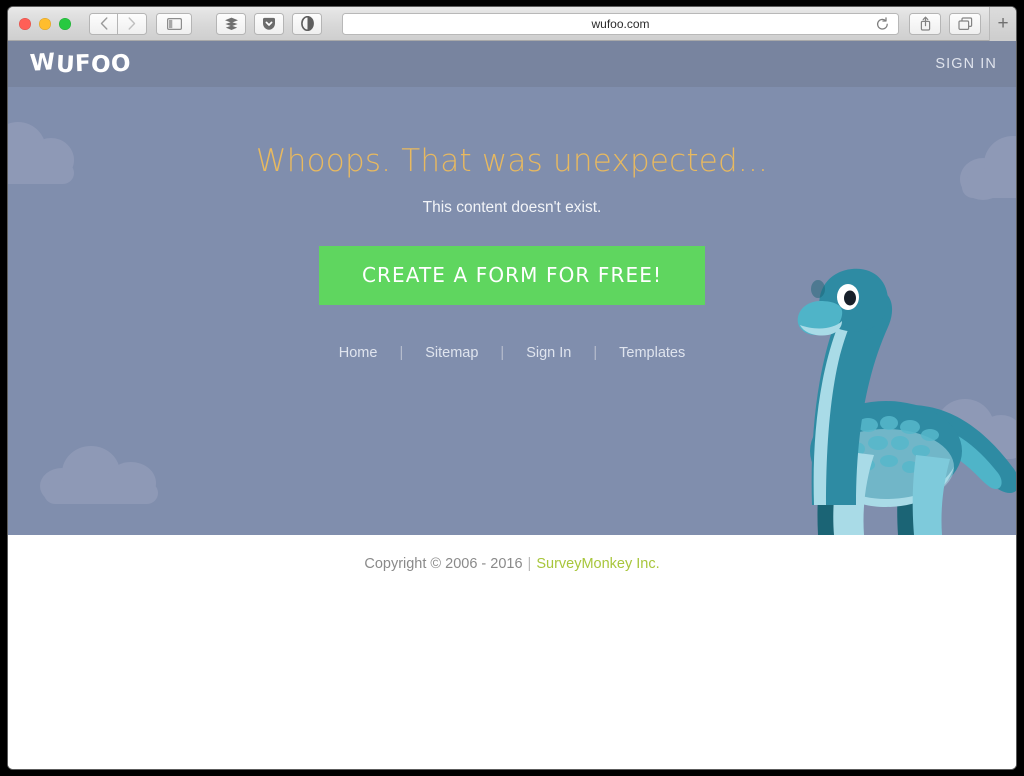 The image size is (1024, 776). What do you see at coordinates (931, 495) in the screenshot?
I see `dino-front-leg-right` at bounding box center [931, 495].